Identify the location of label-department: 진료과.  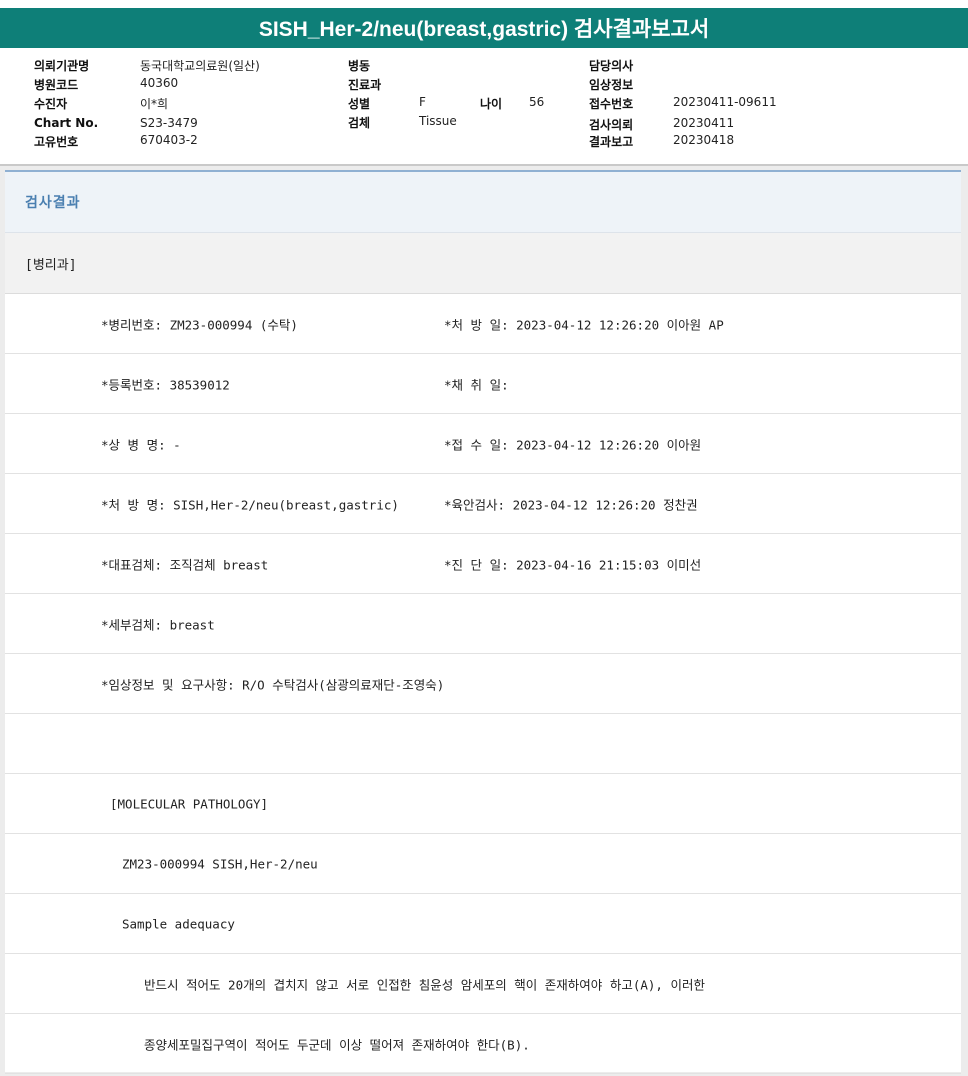
(365, 85).